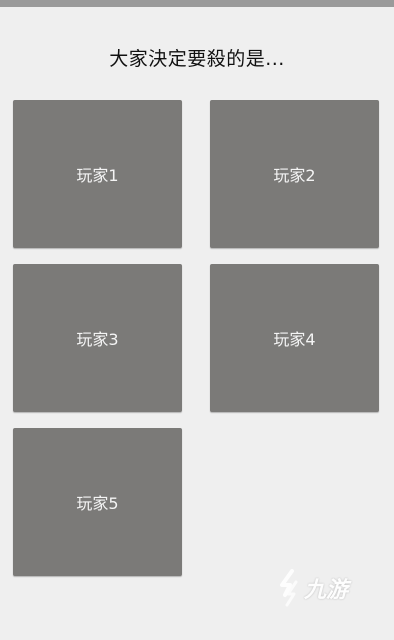 Image resolution: width=394 pixels, height=640 pixels. I want to click on watermark: 九游, so click(312, 588).